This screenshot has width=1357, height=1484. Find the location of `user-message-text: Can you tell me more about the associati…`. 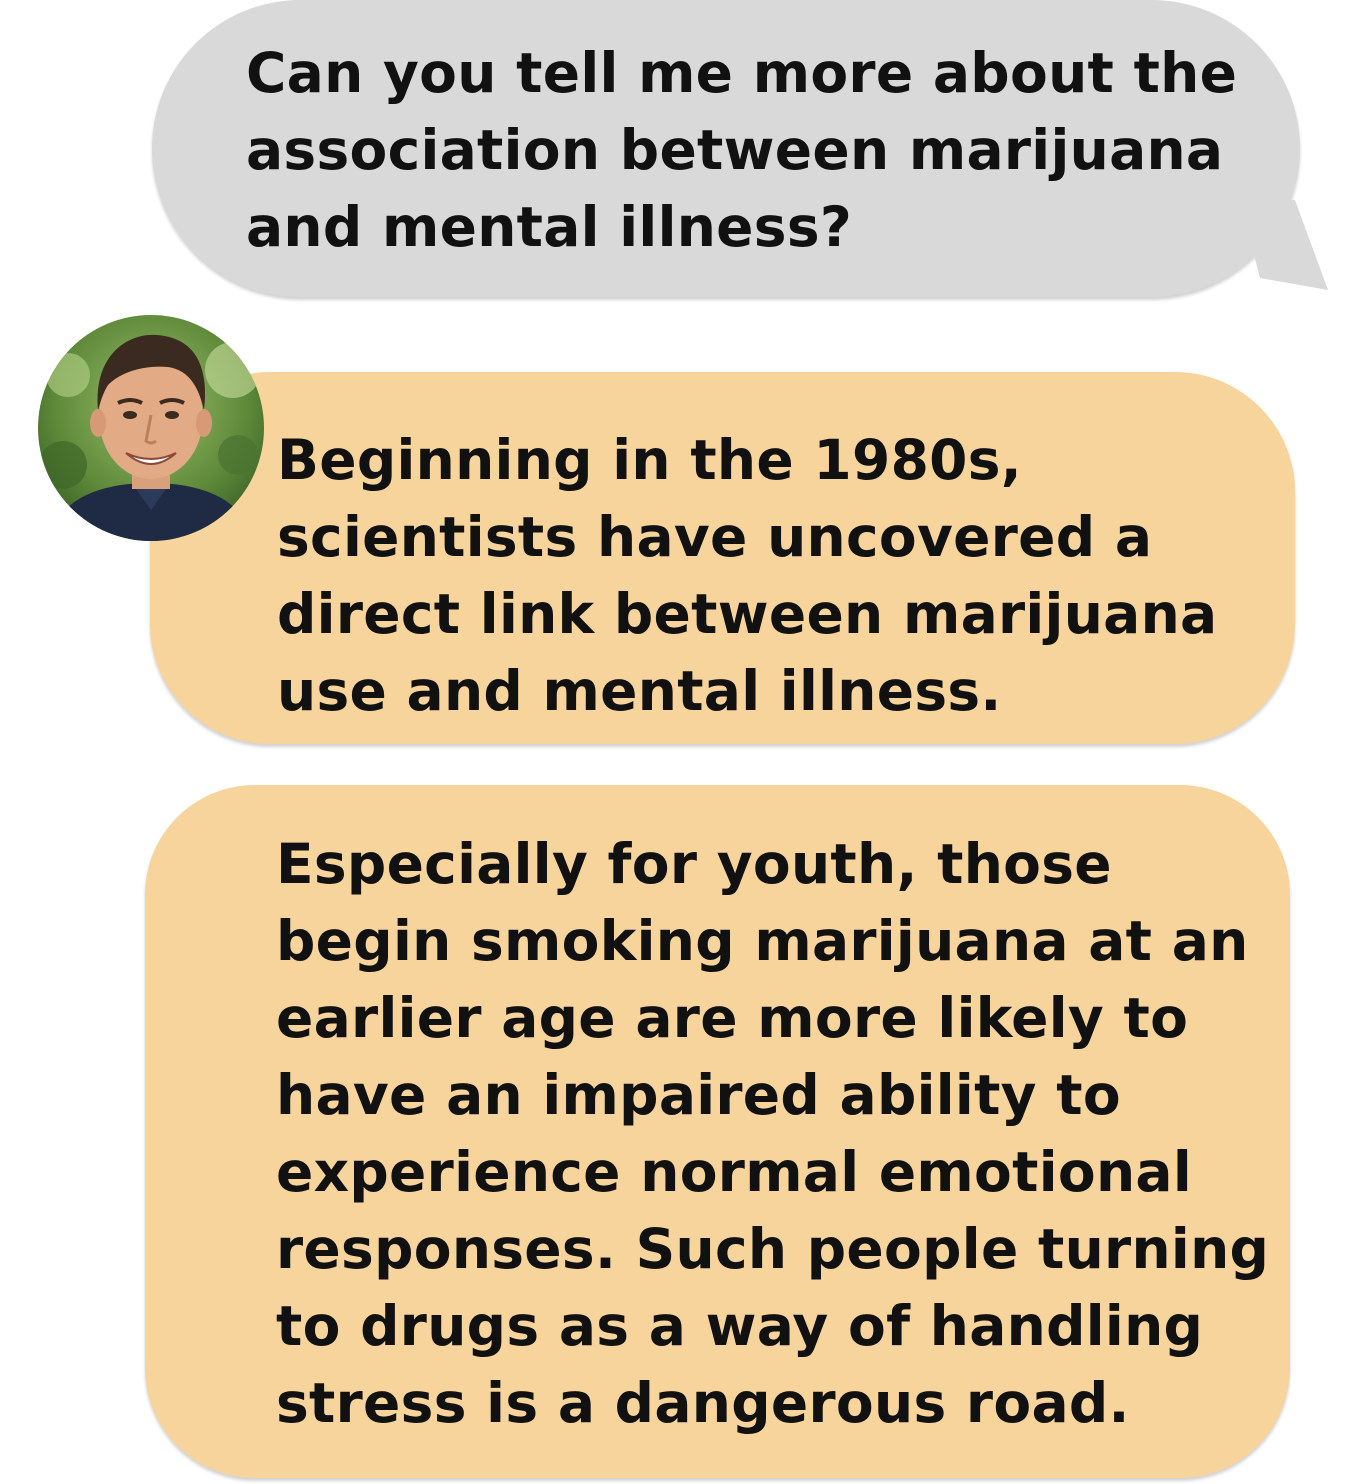

user-message-text: Can you tell me more about the associati… is located at coordinates (742, 150).